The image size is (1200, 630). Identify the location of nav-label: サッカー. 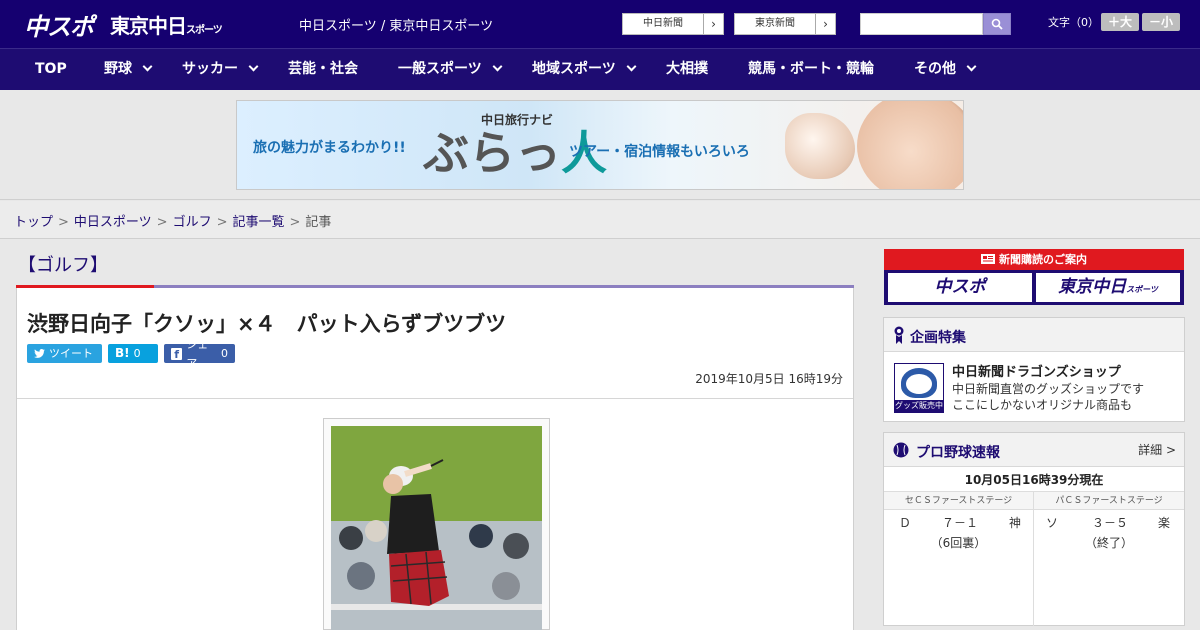
(210, 69).